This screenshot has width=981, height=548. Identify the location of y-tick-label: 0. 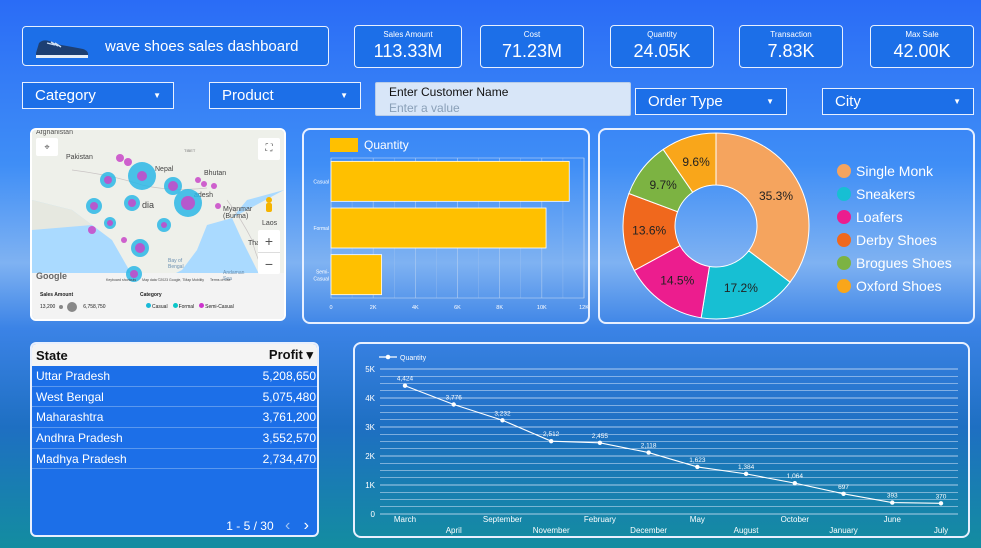
(373, 514).